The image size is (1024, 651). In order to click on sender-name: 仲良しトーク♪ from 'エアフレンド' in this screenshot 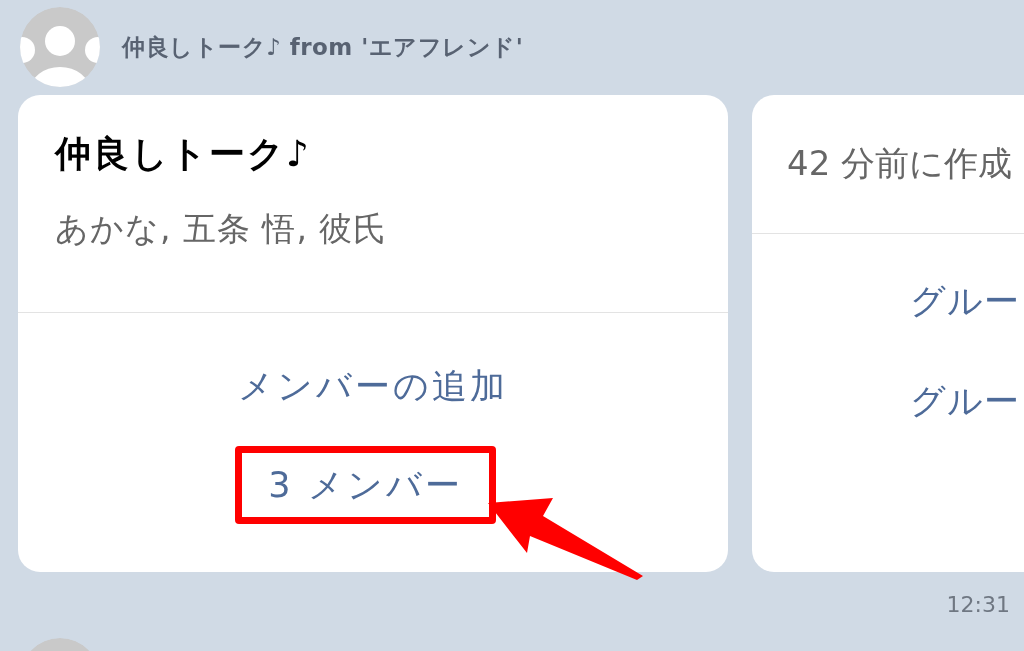, I will do `click(323, 47)`.